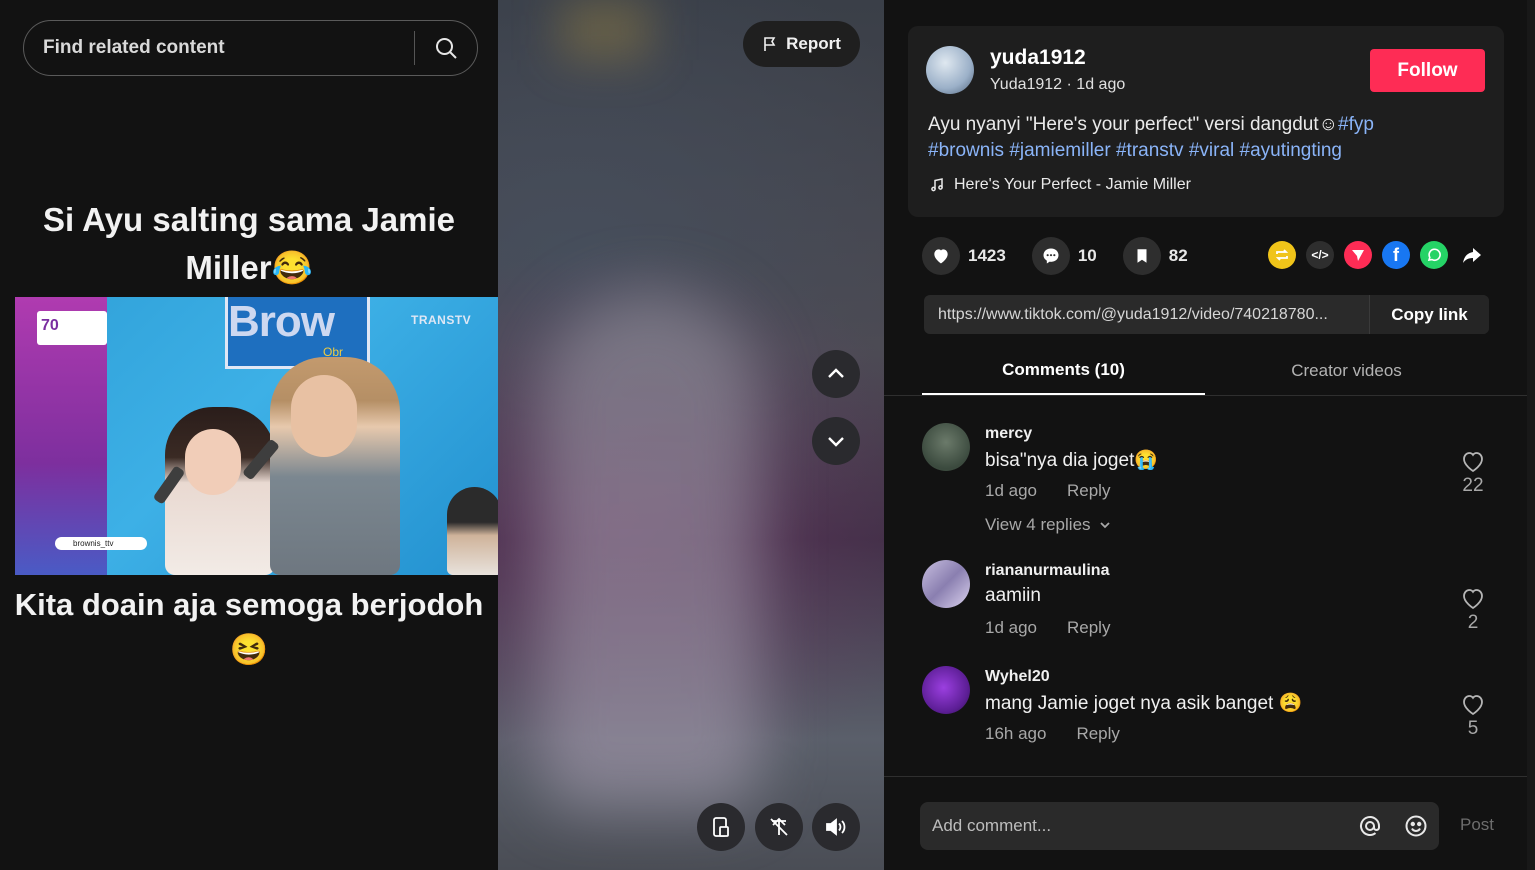 This screenshot has width=1535, height=870. I want to click on comment-input, so click(1133, 826).